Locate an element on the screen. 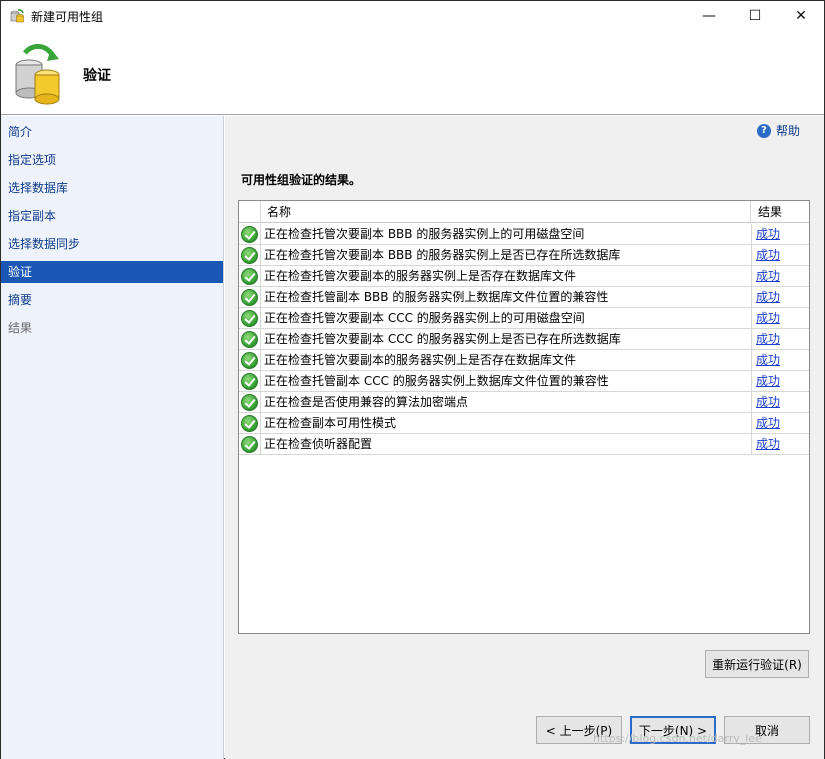 The height and width of the screenshot is (759, 825). database-wizard-icon is located at coordinates (17, 16).